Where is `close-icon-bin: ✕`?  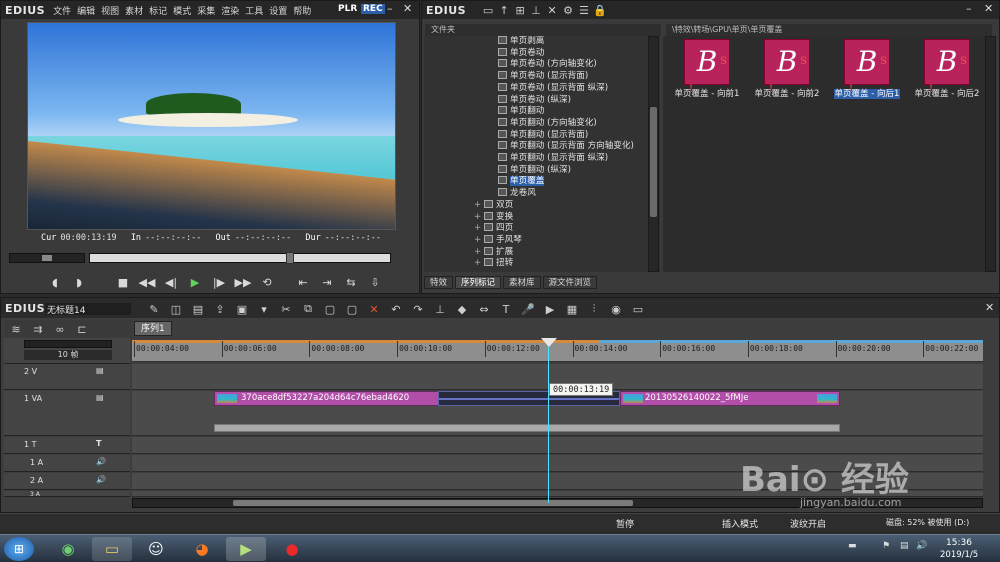 close-icon-bin: ✕ is located at coordinates (988, 8).